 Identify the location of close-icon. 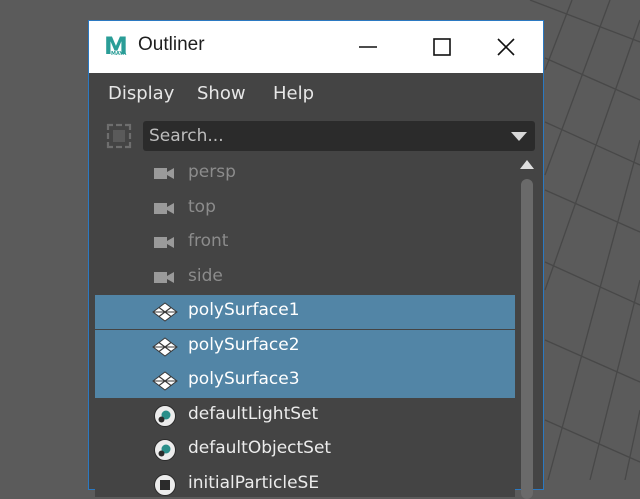
(506, 47).